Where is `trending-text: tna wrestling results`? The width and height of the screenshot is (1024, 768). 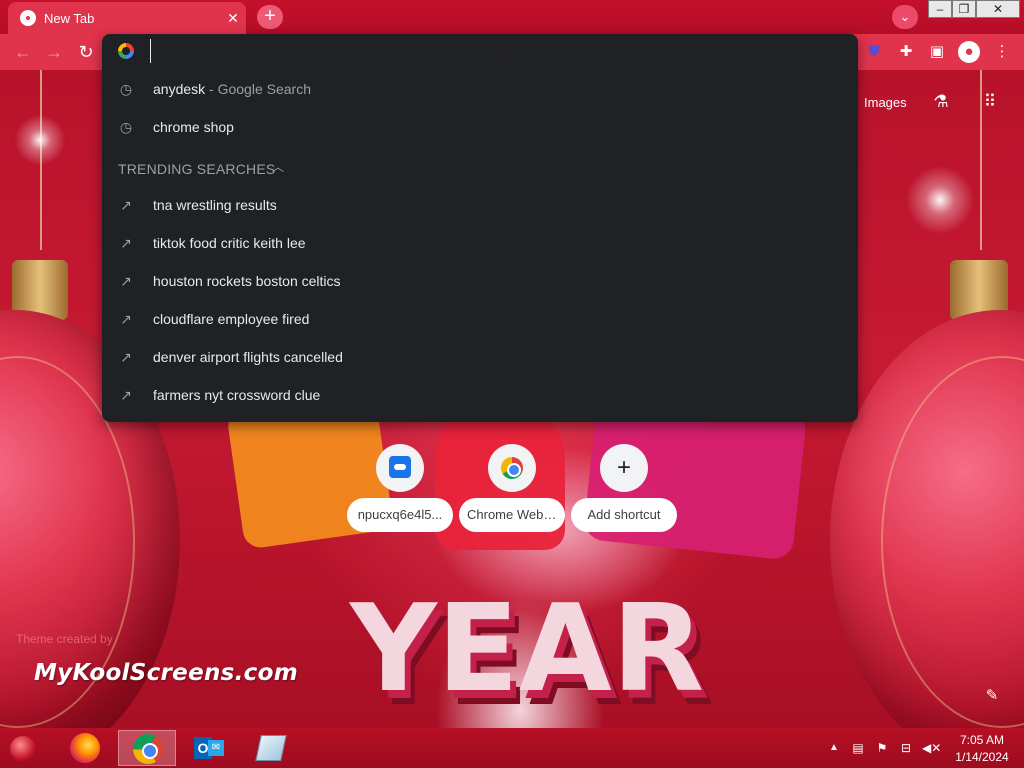
trending-text: tna wrestling results is located at coordinates (215, 205).